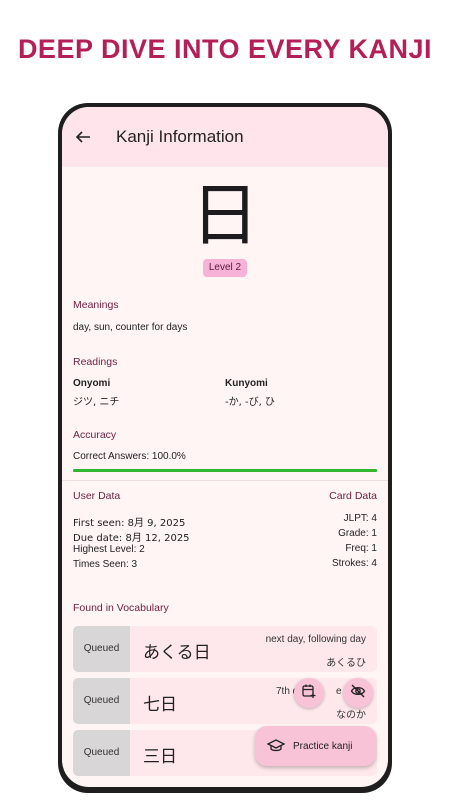  Describe the element at coordinates (250, 402) in the screenshot. I see `kunyomi-value: -か, -び, ひ` at that location.